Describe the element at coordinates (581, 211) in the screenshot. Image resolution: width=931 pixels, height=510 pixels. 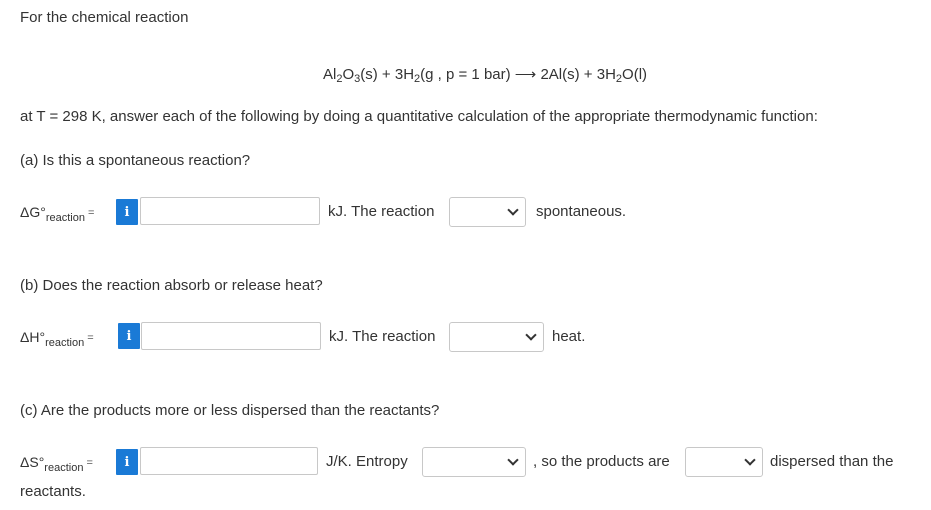
I see `spontaneous-suffix: spontaneous.` at that location.